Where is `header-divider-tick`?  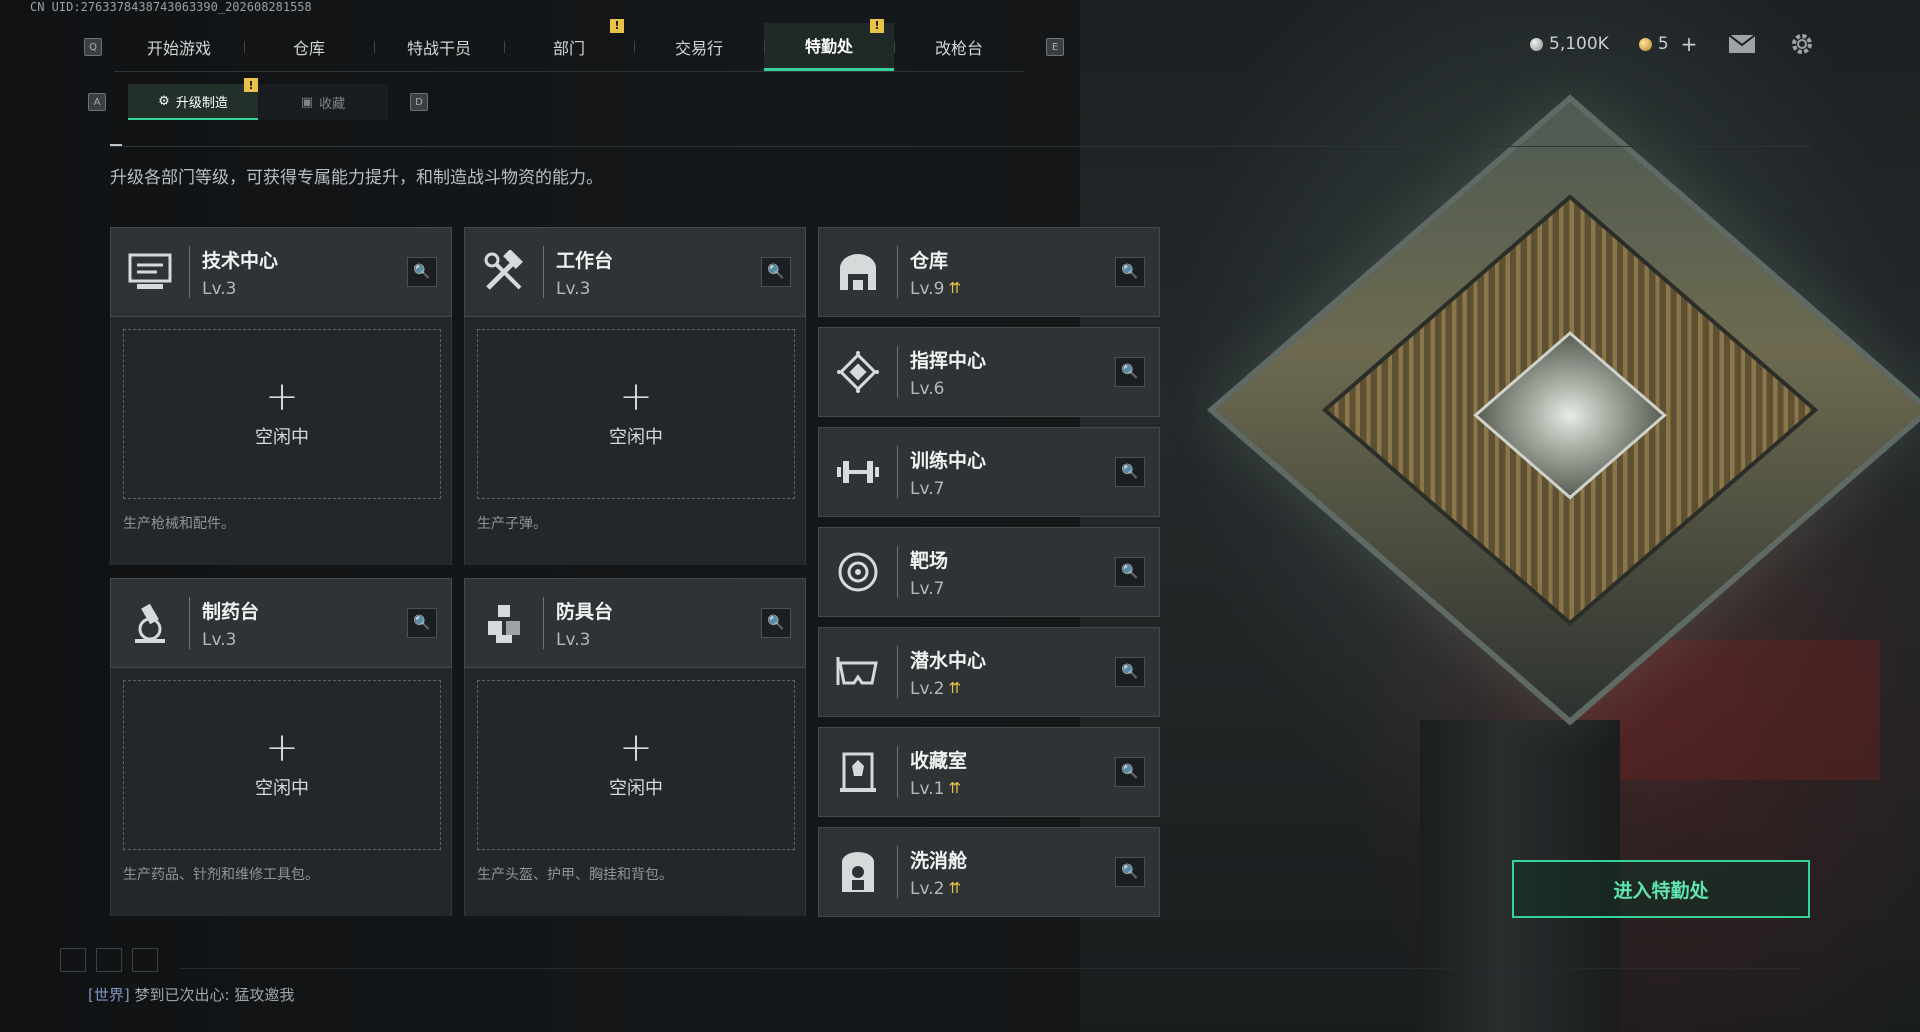
header-divider-tick is located at coordinates (116, 145).